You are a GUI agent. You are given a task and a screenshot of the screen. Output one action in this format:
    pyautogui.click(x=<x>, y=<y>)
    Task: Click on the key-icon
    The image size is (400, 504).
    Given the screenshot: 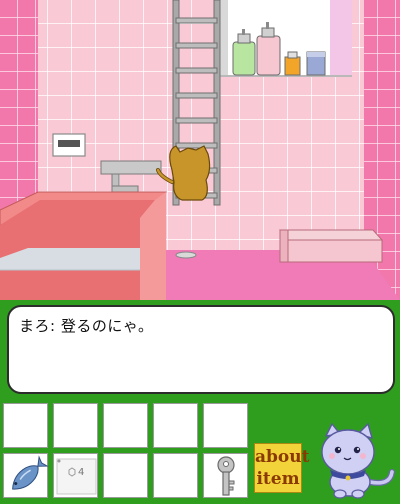 What is the action you would take?
    pyautogui.click(x=226, y=476)
    